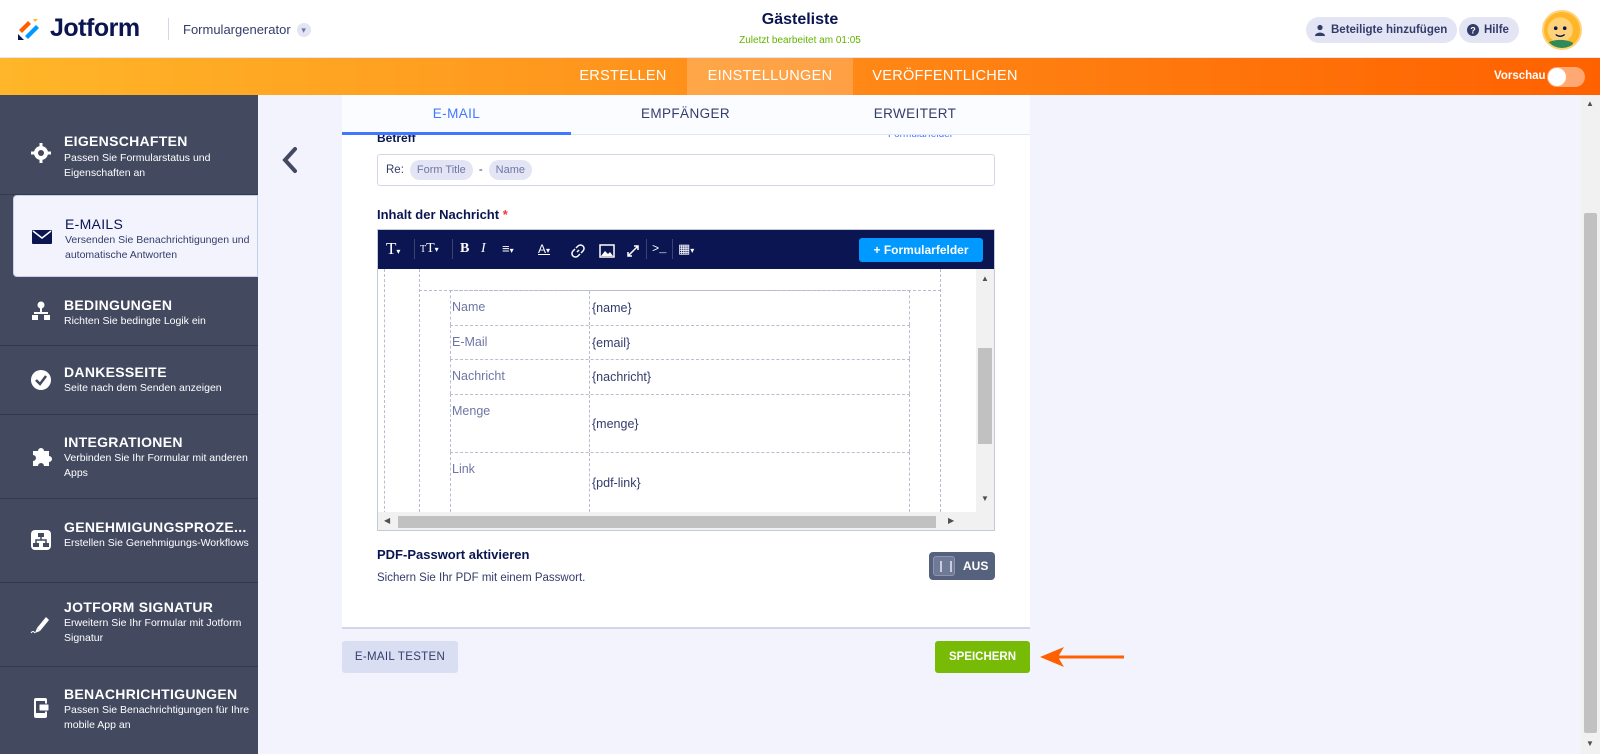  Describe the element at coordinates (921, 250) in the screenshot. I see `insert-formfields-button: + Formularfelder` at that location.